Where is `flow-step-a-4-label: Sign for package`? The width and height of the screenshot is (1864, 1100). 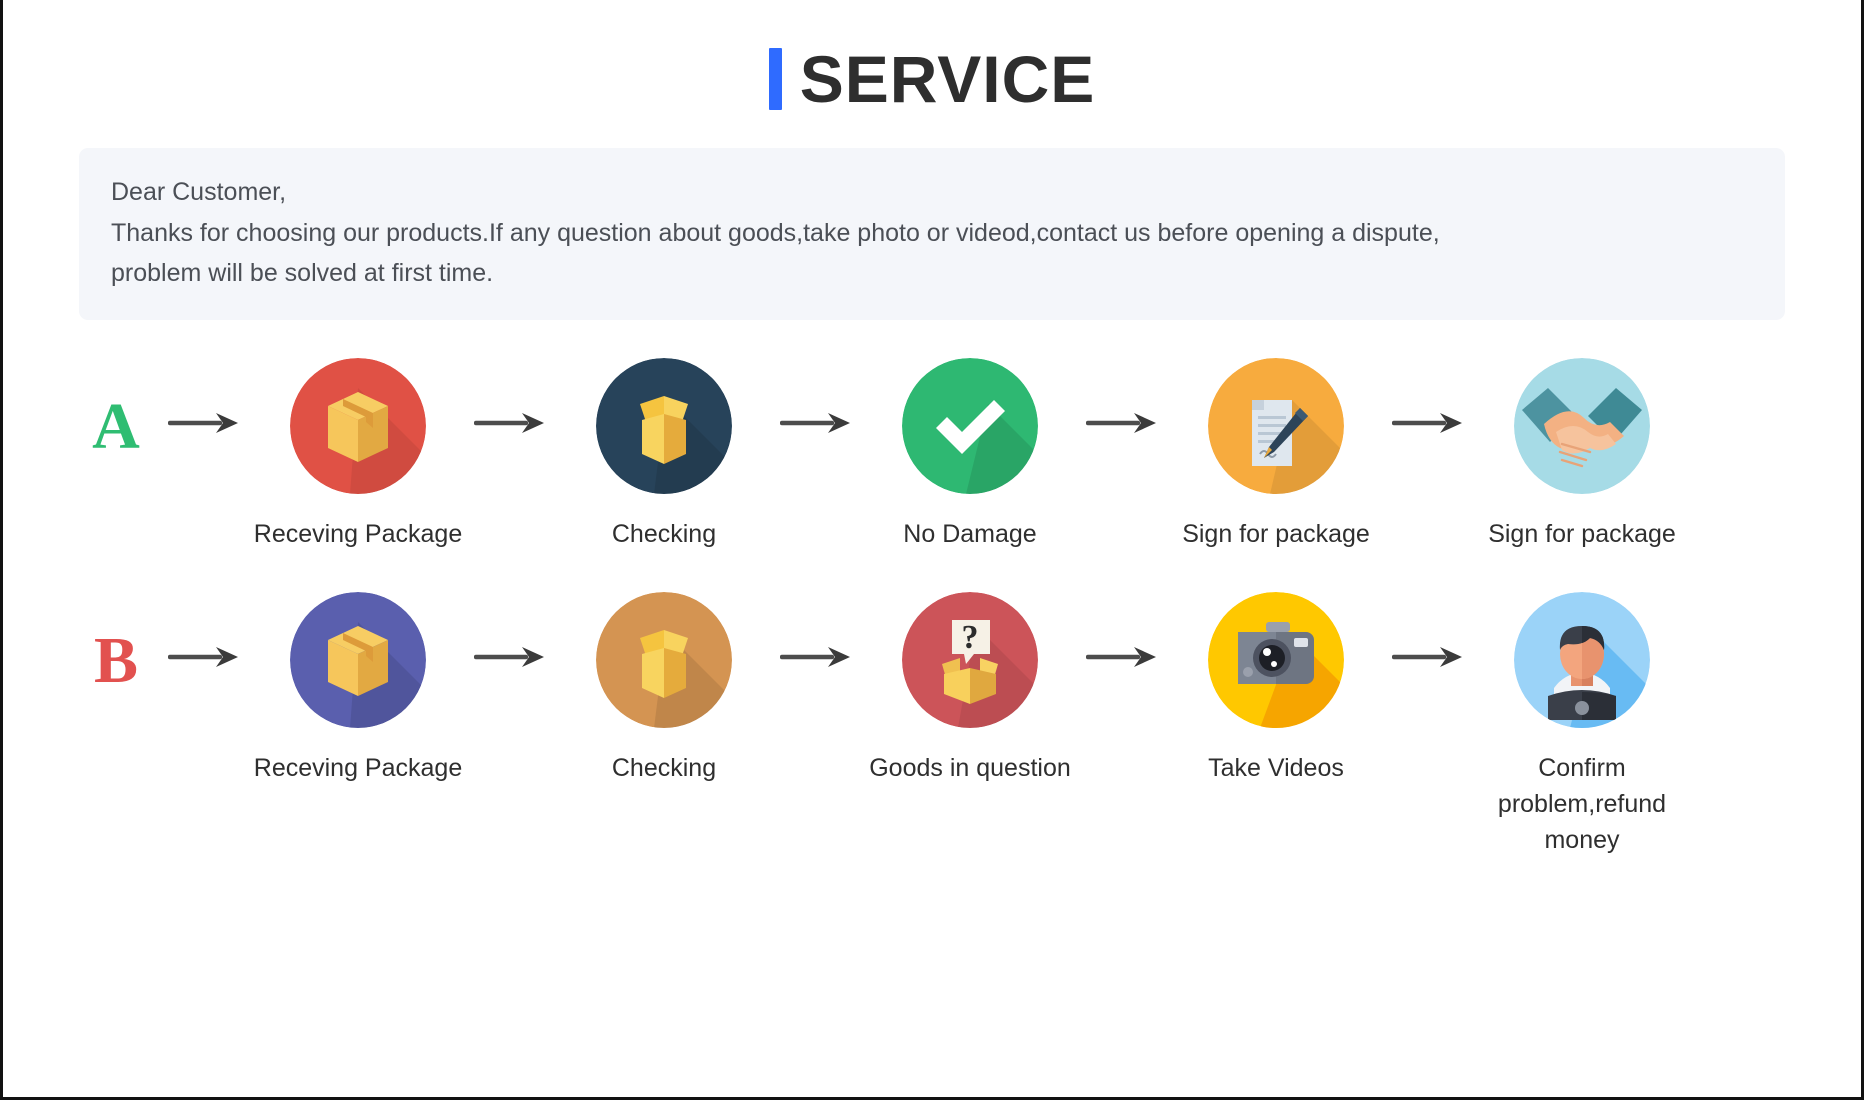
flow-step-a-4-label: Sign for package is located at coordinates (1276, 533).